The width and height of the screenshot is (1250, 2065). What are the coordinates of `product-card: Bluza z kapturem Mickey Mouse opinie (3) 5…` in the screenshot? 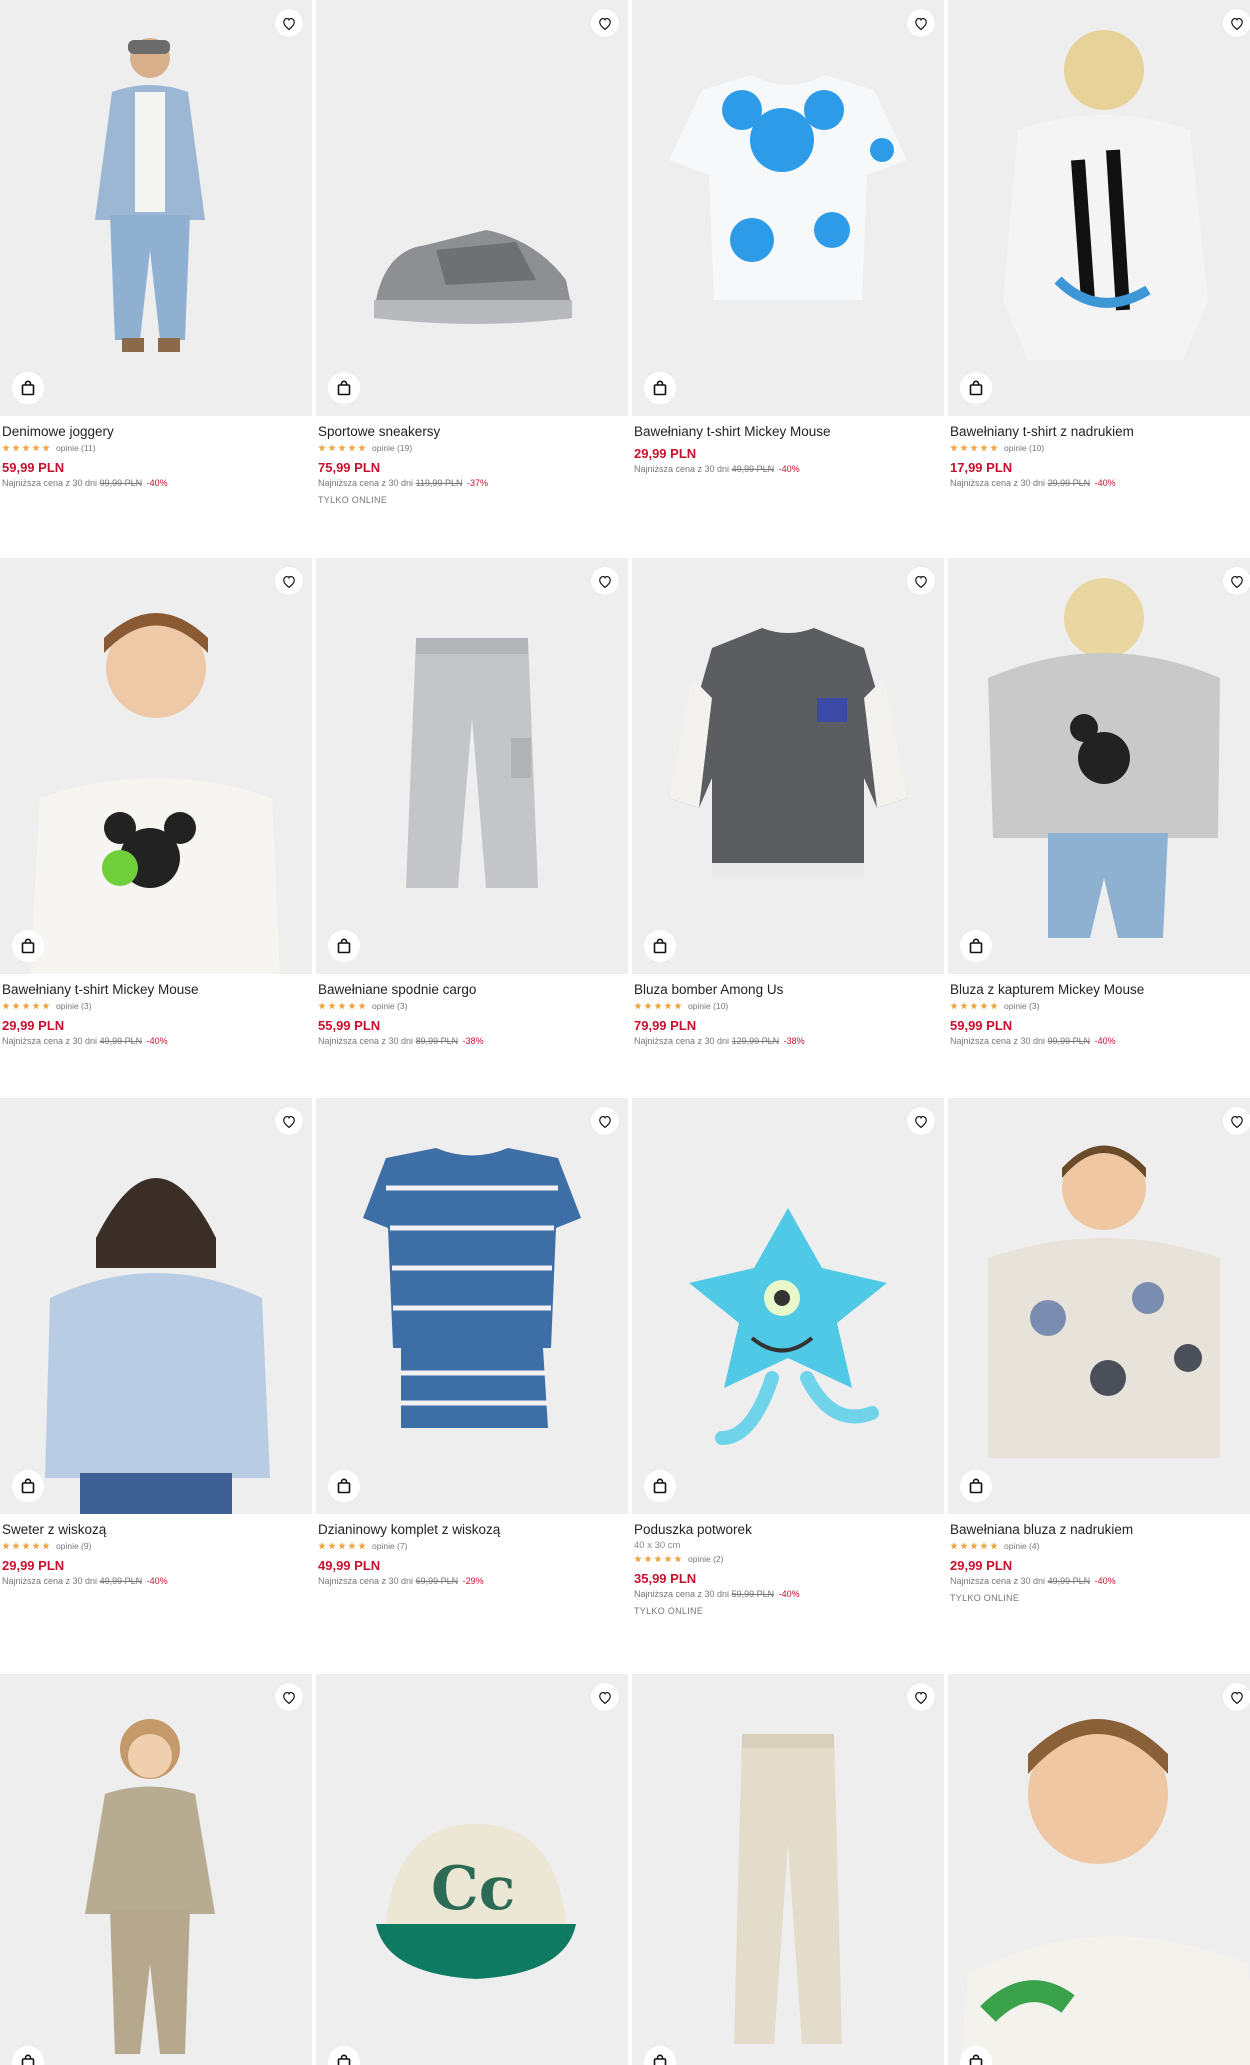 It's located at (1099, 828).